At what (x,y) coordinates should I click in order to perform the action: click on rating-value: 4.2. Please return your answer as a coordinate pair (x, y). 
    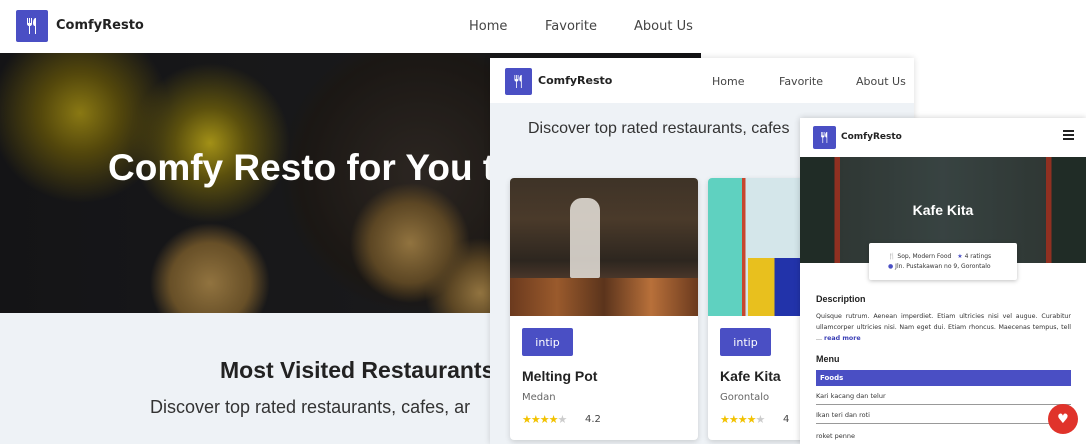
    Looking at the image, I should click on (593, 419).